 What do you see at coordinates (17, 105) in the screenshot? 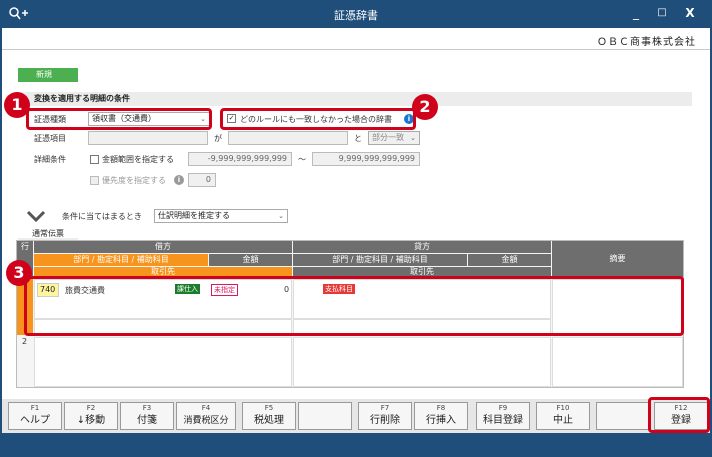
I see `callout-number-1: 1` at bounding box center [17, 105].